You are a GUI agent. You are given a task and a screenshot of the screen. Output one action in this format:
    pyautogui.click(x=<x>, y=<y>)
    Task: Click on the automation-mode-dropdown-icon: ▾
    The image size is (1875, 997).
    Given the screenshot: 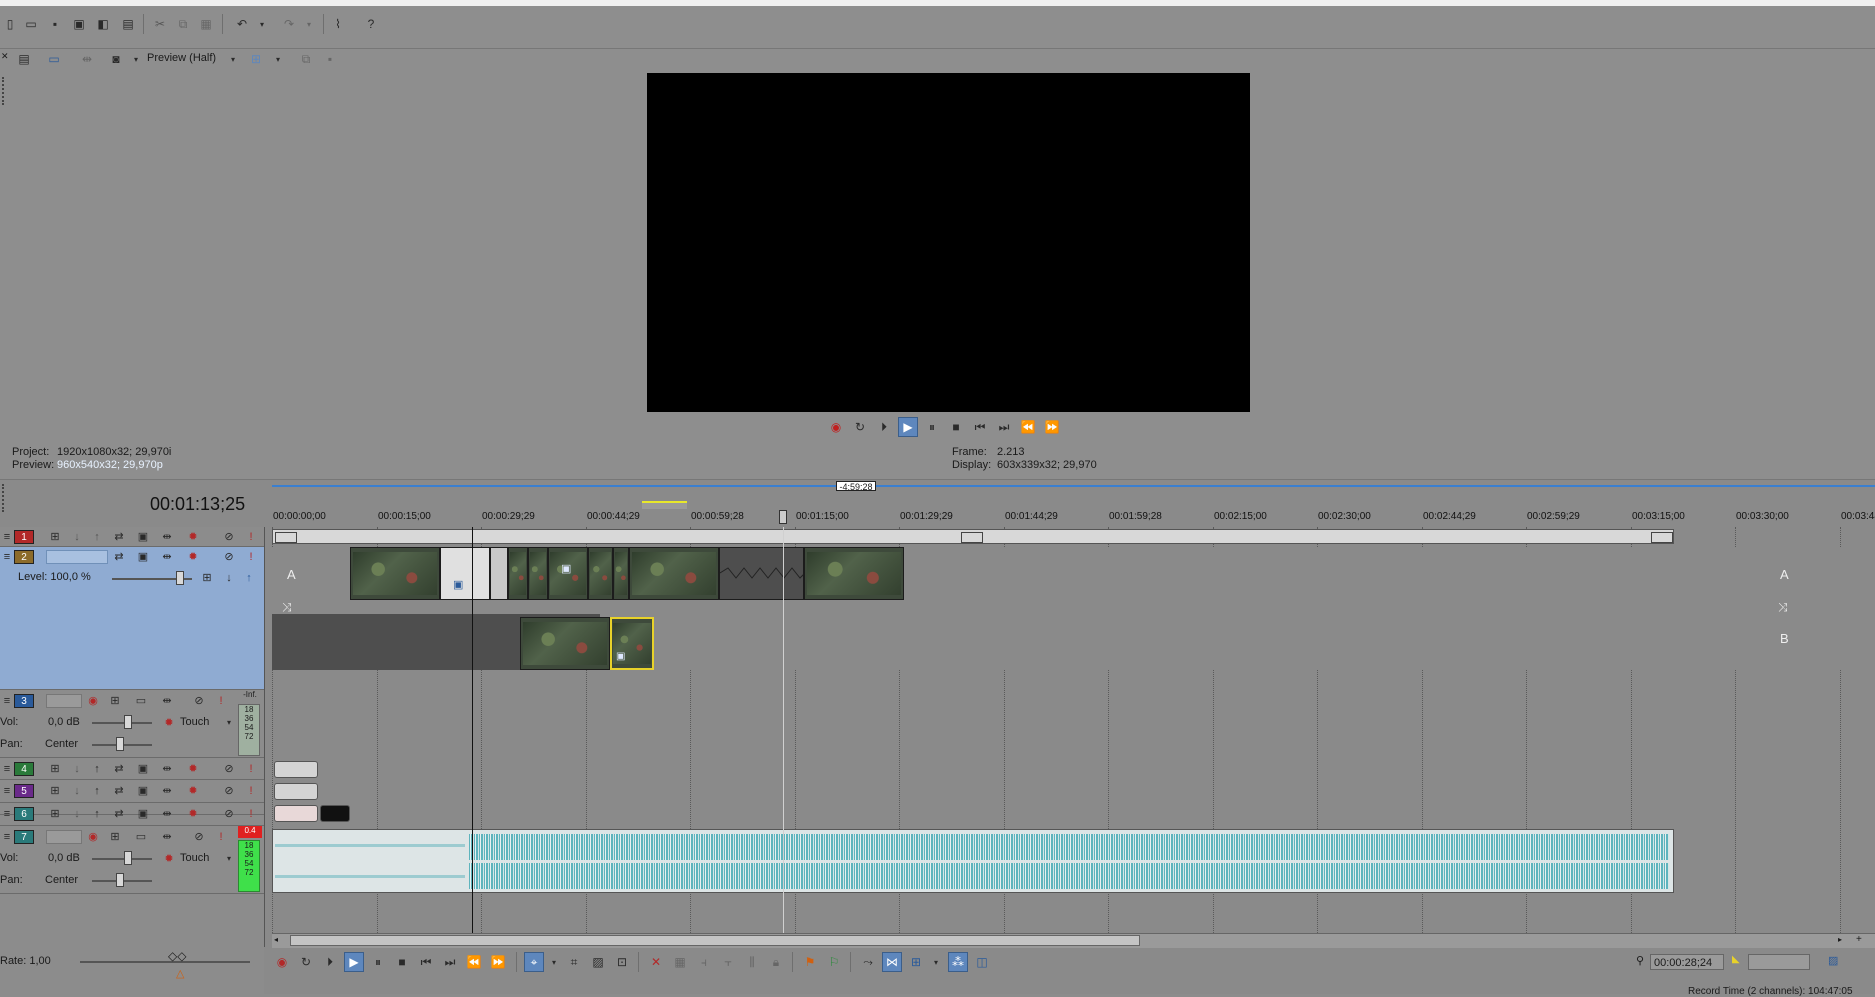 What is the action you would take?
    pyautogui.click(x=229, y=723)
    